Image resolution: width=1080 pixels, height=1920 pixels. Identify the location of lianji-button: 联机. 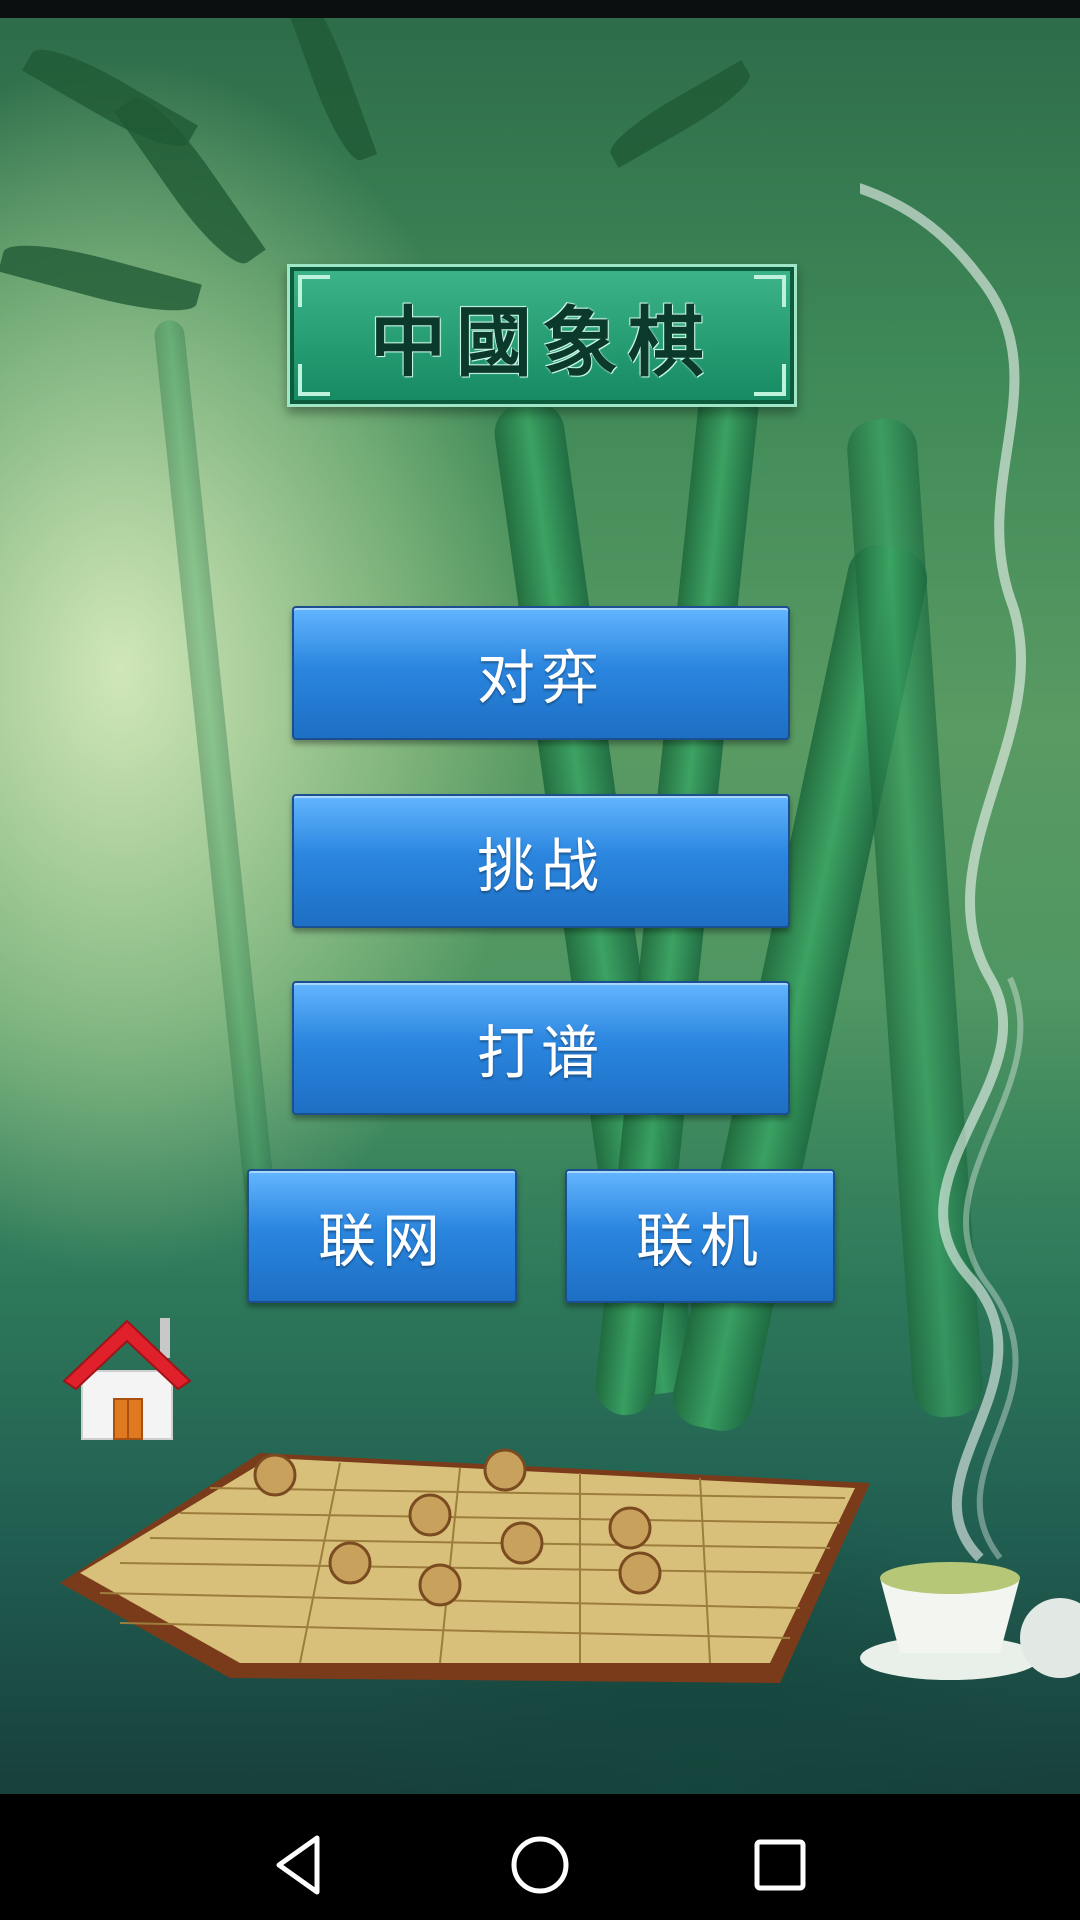
(700, 1236).